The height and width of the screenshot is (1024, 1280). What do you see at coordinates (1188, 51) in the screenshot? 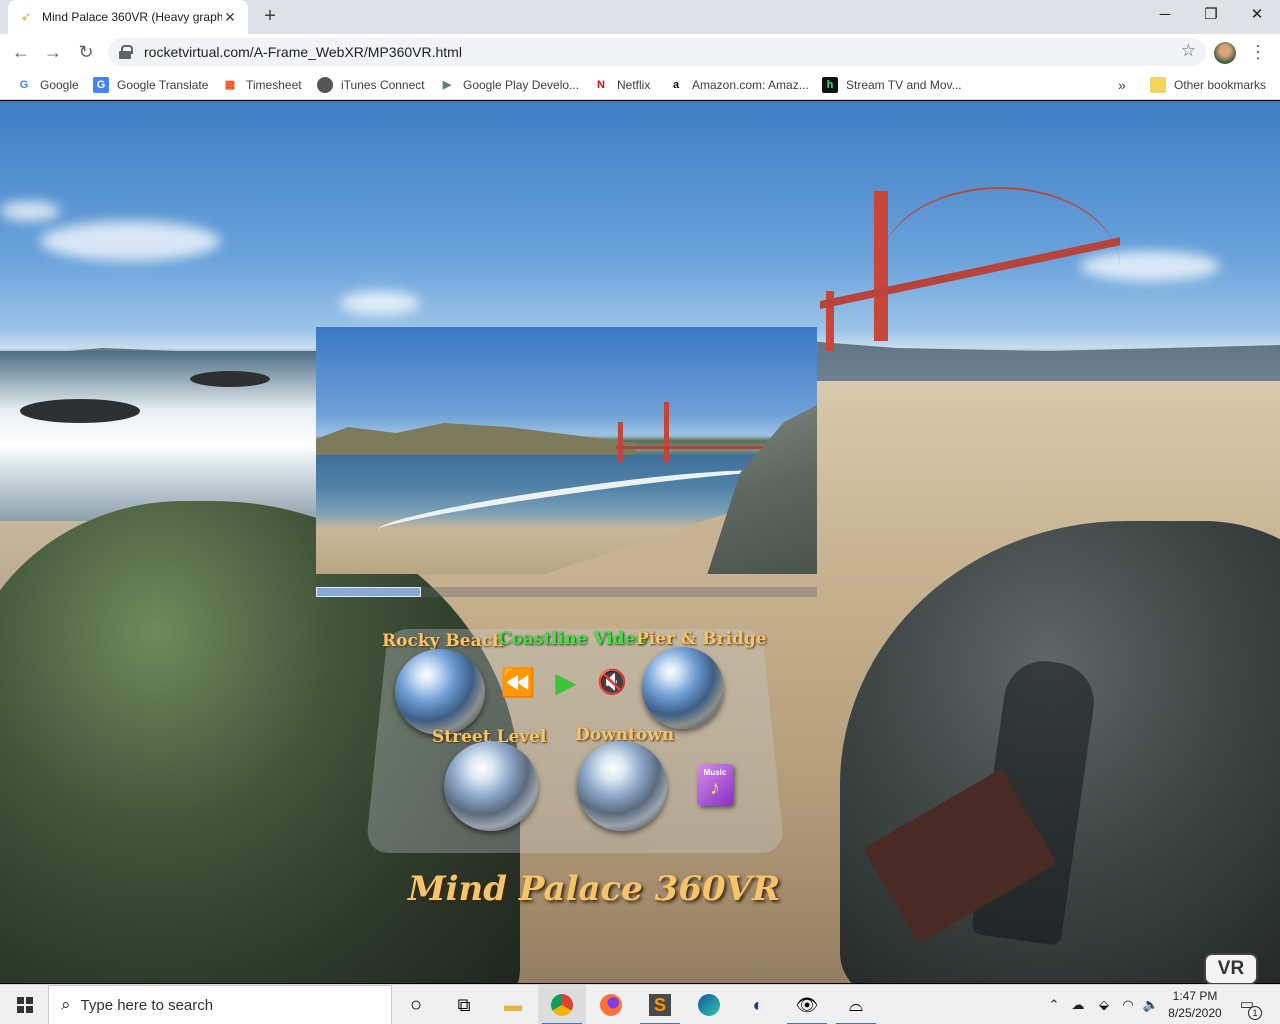
I see `bookmark-star-icon: ☆` at bounding box center [1188, 51].